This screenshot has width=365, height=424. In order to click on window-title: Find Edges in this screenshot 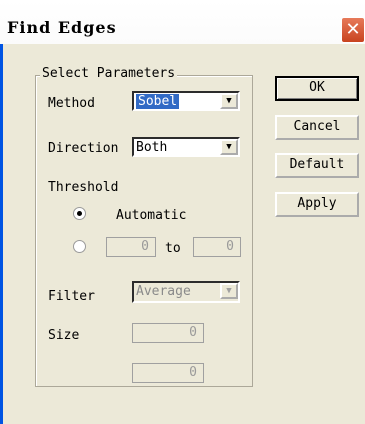, I will do `click(62, 27)`.